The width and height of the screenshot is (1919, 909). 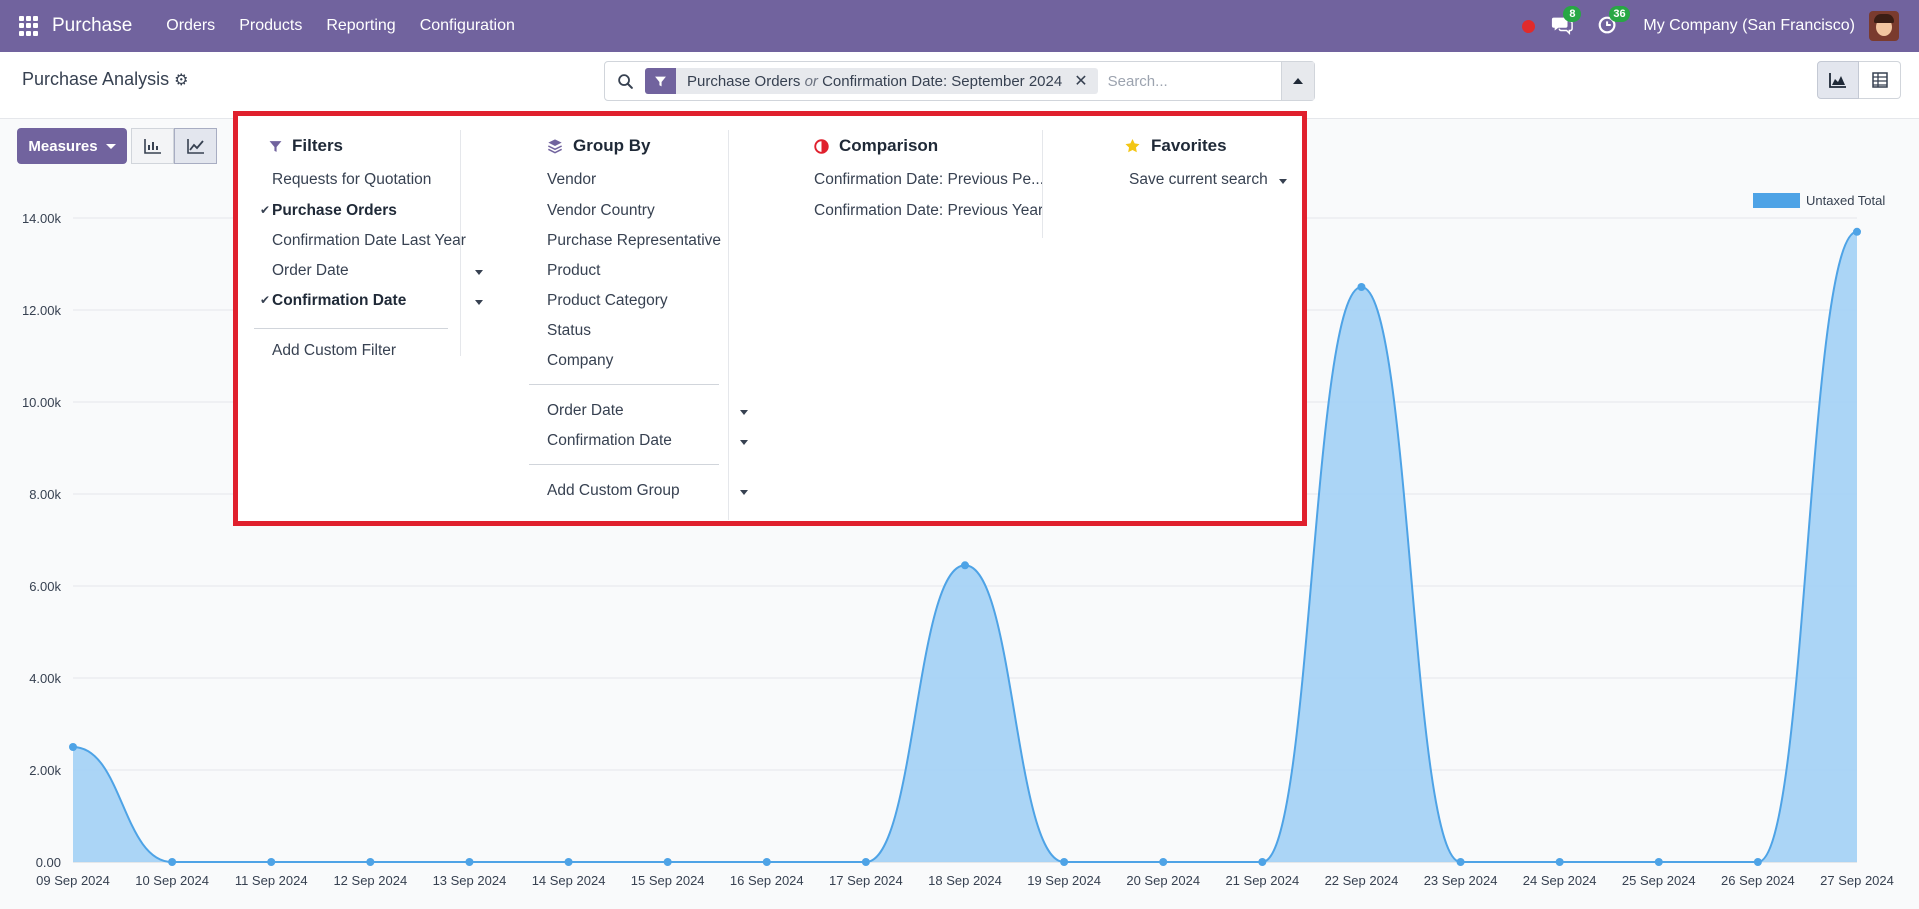 I want to click on x-tick-label: 20 Sep 2024, so click(x=1163, y=880).